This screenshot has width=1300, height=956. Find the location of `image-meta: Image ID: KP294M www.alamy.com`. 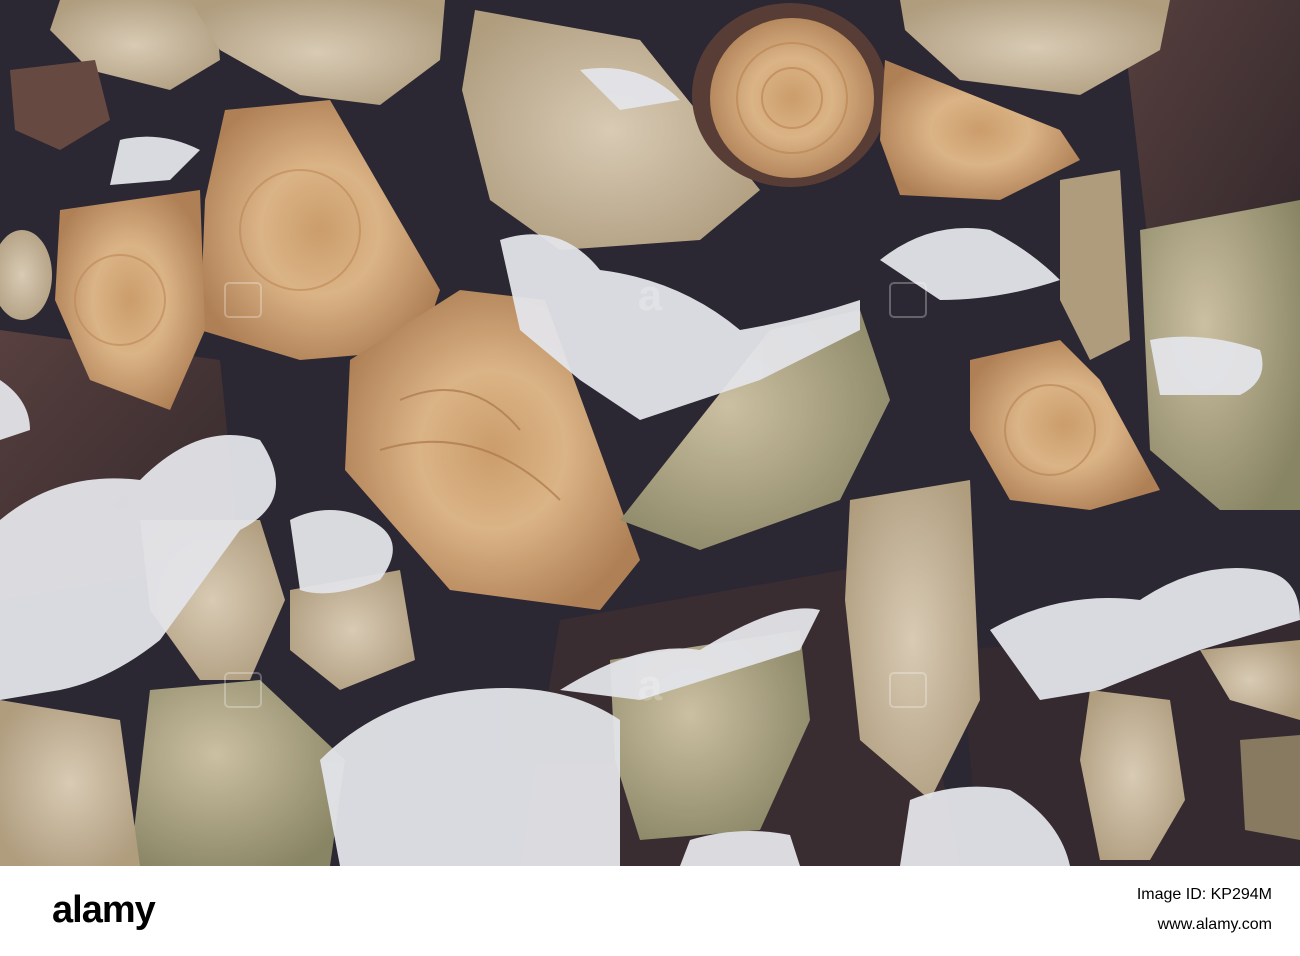

image-meta: Image ID: KP294M www.alamy.com is located at coordinates (1204, 910).